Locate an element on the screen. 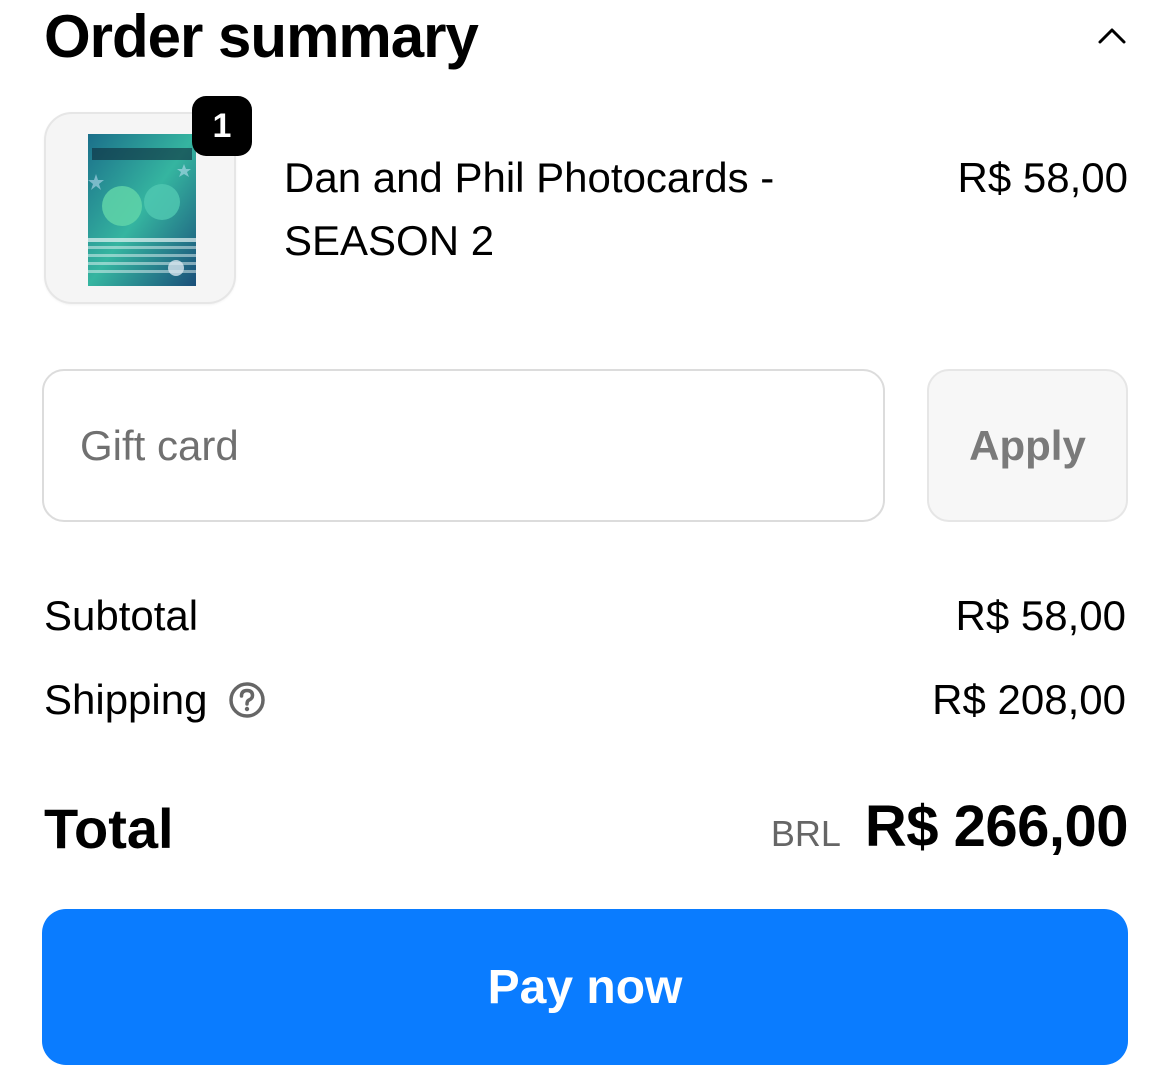 The height and width of the screenshot is (1091, 1170). apply-button: Apply is located at coordinates (1027, 445).